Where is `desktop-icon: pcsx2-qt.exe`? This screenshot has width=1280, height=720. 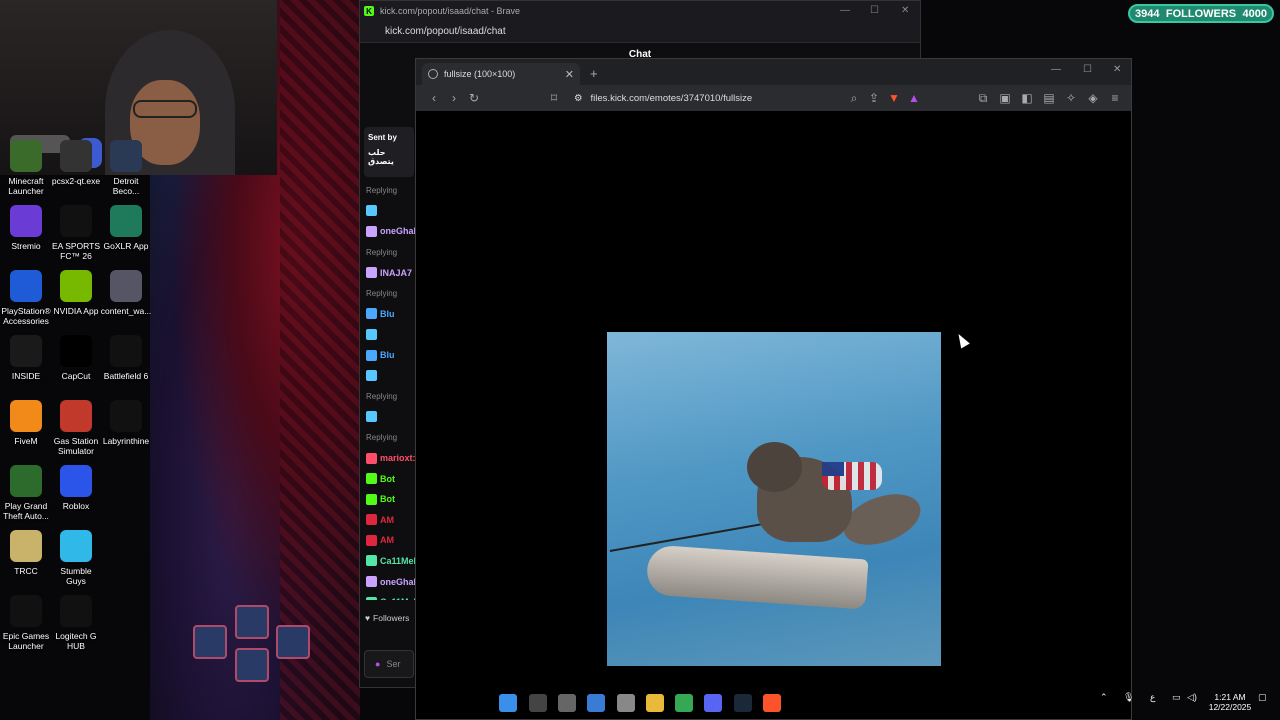 desktop-icon: pcsx2-qt.exe is located at coordinates (76, 163).